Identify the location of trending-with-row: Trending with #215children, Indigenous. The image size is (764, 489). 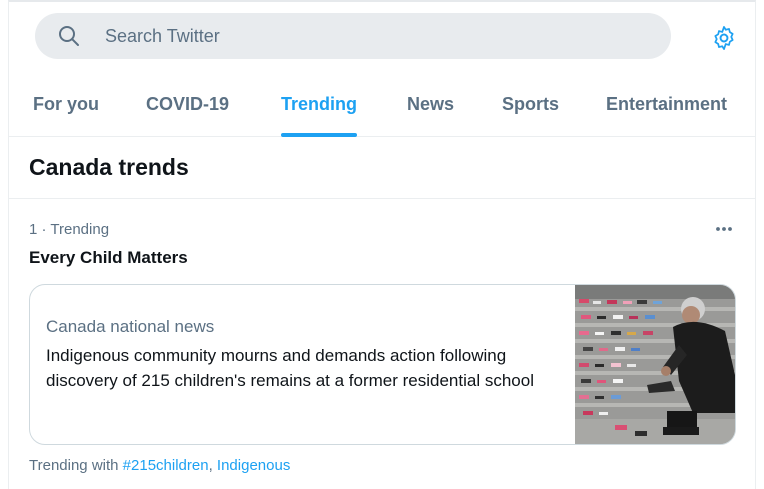
(159, 465).